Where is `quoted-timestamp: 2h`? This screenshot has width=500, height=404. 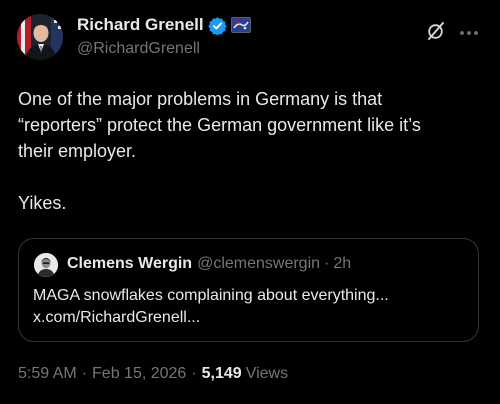
quoted-timestamp: 2h is located at coordinates (342, 264).